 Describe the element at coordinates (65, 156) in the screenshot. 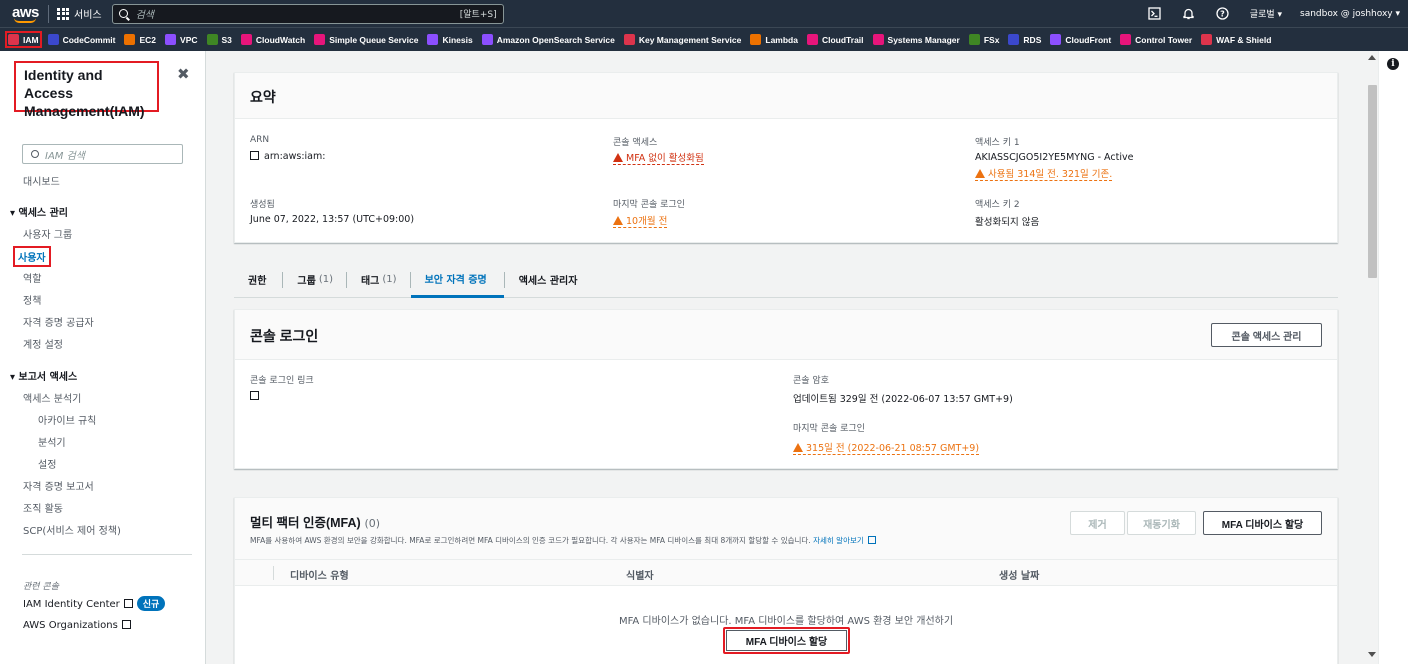

I see `sidebar-search-placeholder: IAM 검색` at that location.